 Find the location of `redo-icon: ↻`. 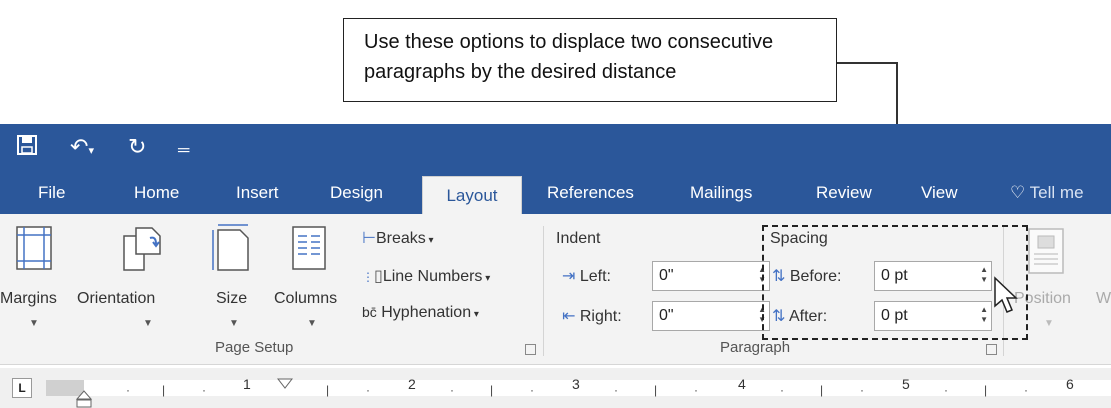

redo-icon: ↻ is located at coordinates (137, 147).